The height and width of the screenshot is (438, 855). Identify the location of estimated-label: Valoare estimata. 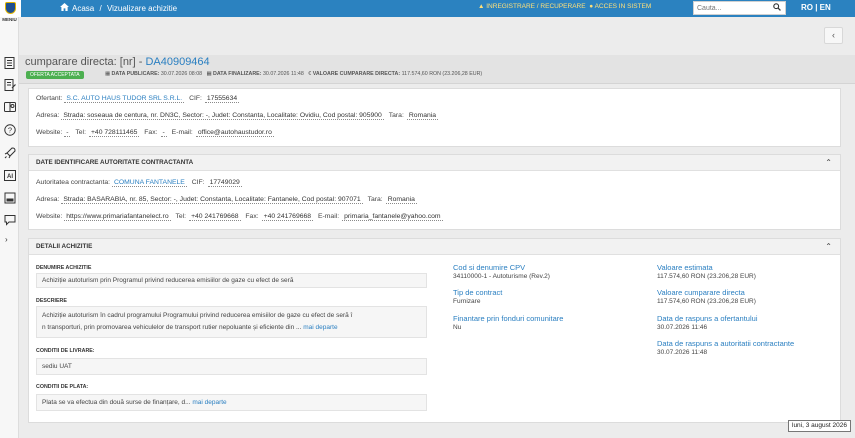
(685, 267).